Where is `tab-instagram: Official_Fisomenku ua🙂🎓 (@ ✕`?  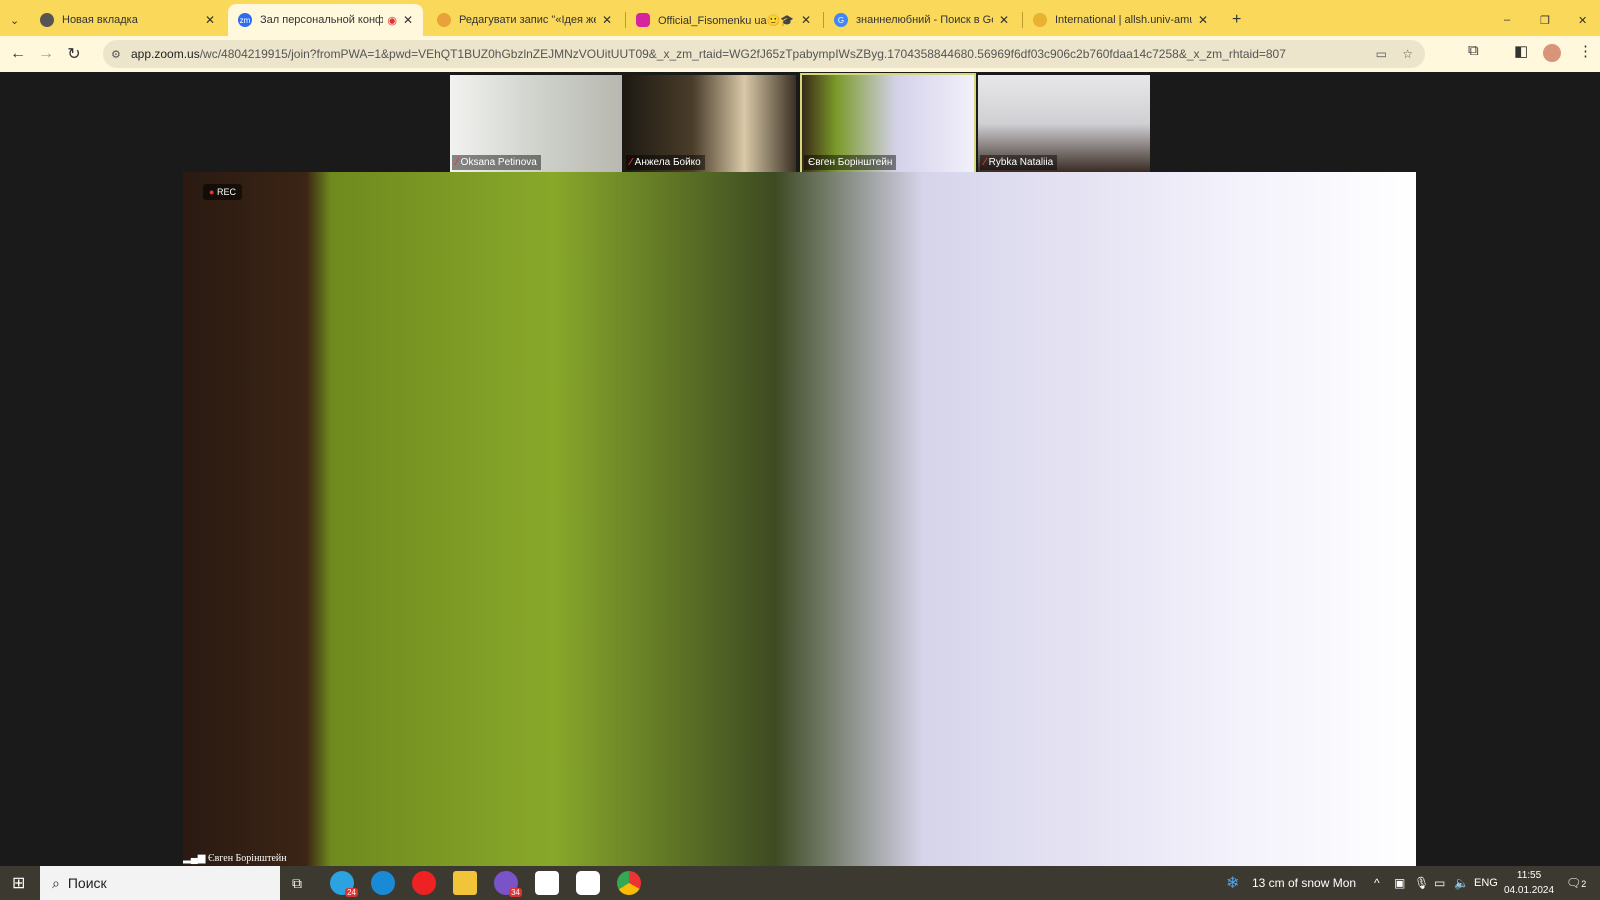
tab-instagram: Official_Fisomenku ua🙂🎓 (@ ✕ is located at coordinates (723, 20).